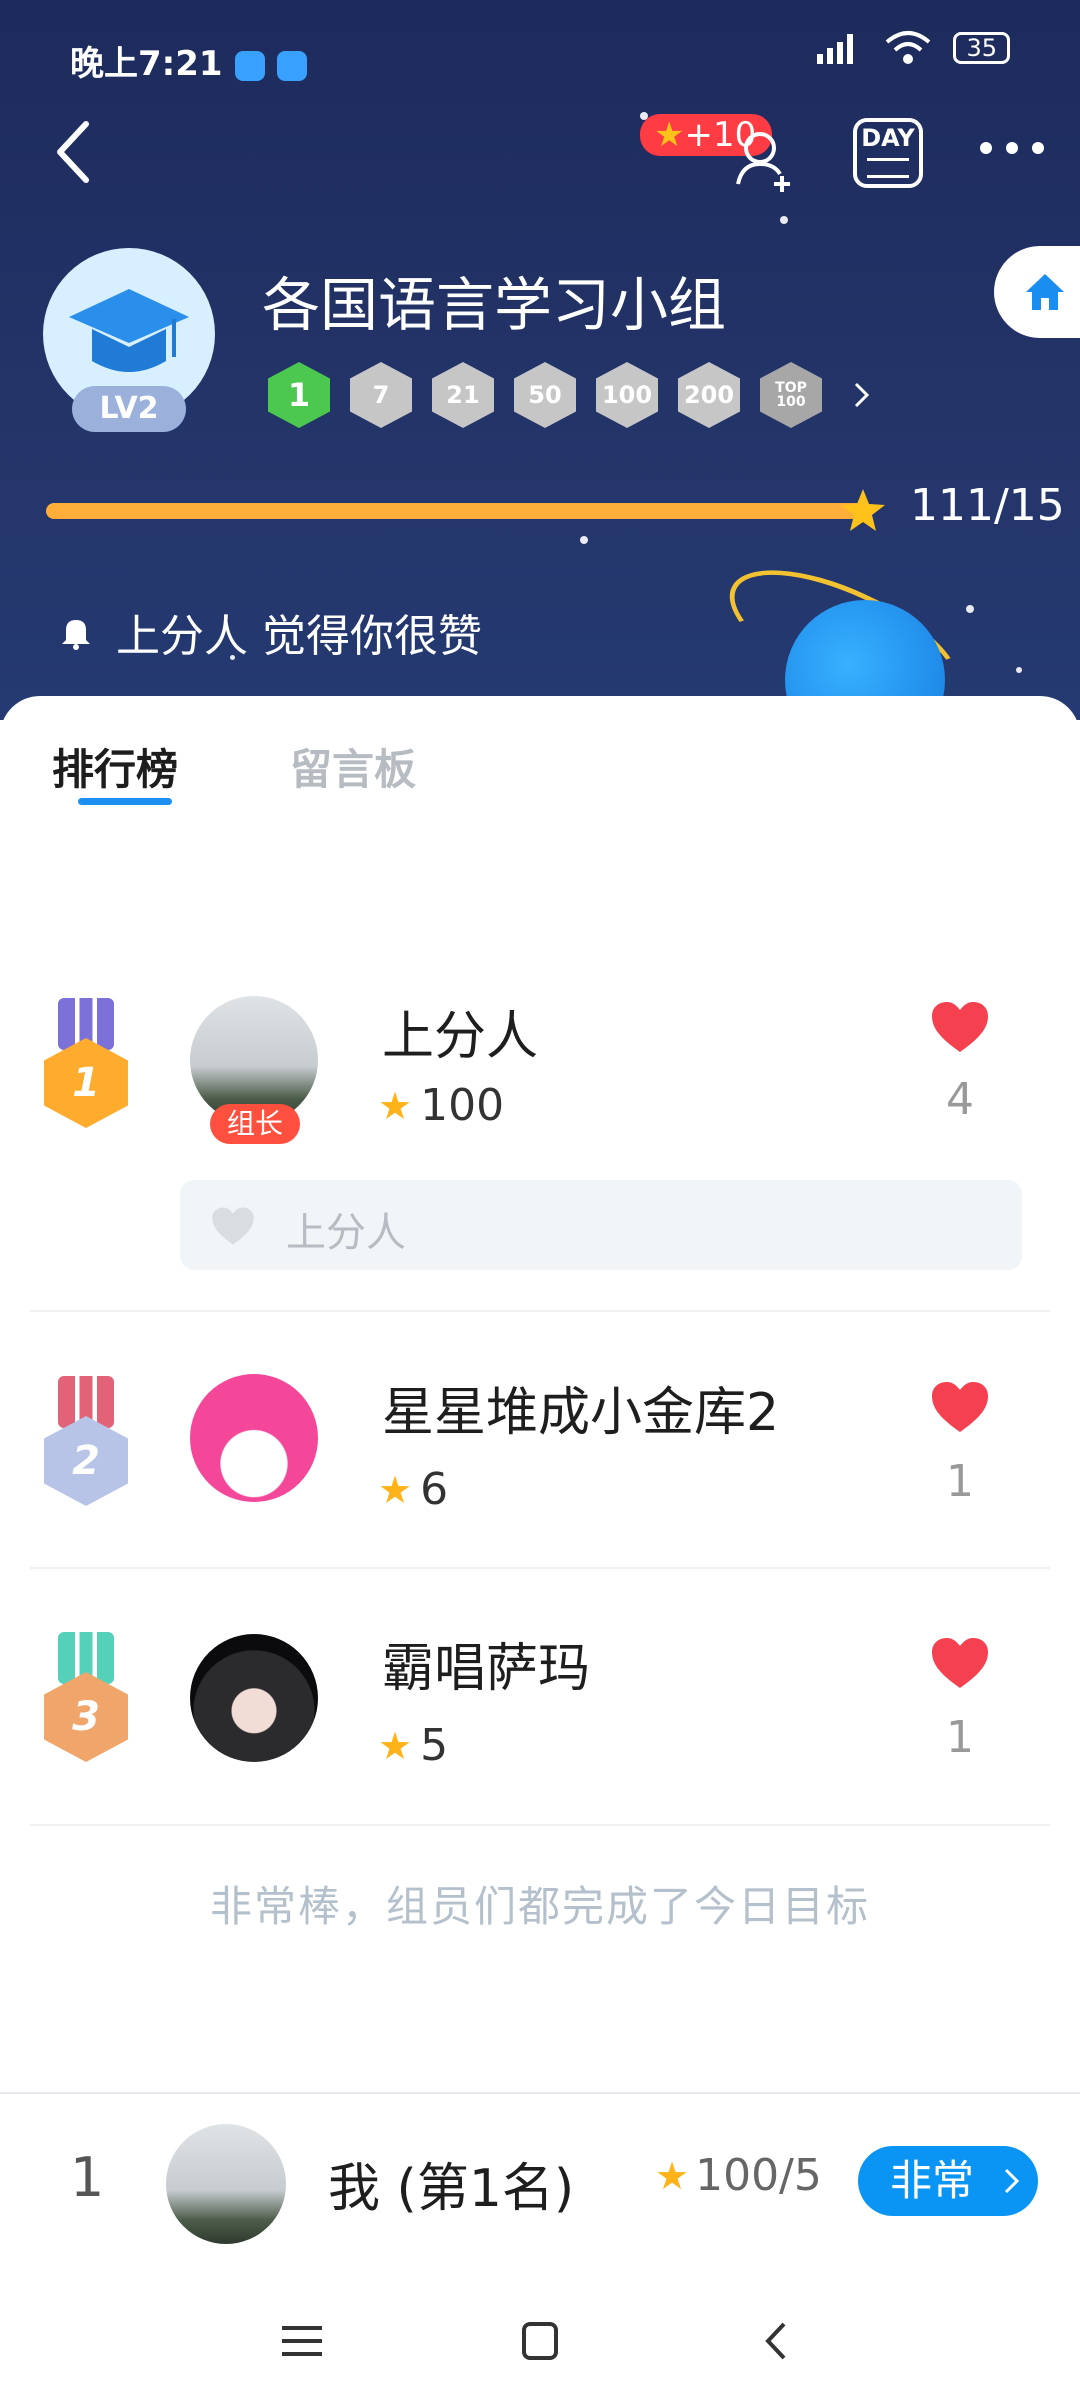 This screenshot has height=2400, width=1080. Describe the element at coordinates (540, 2341) in the screenshot. I see `home-nav-icon` at that location.